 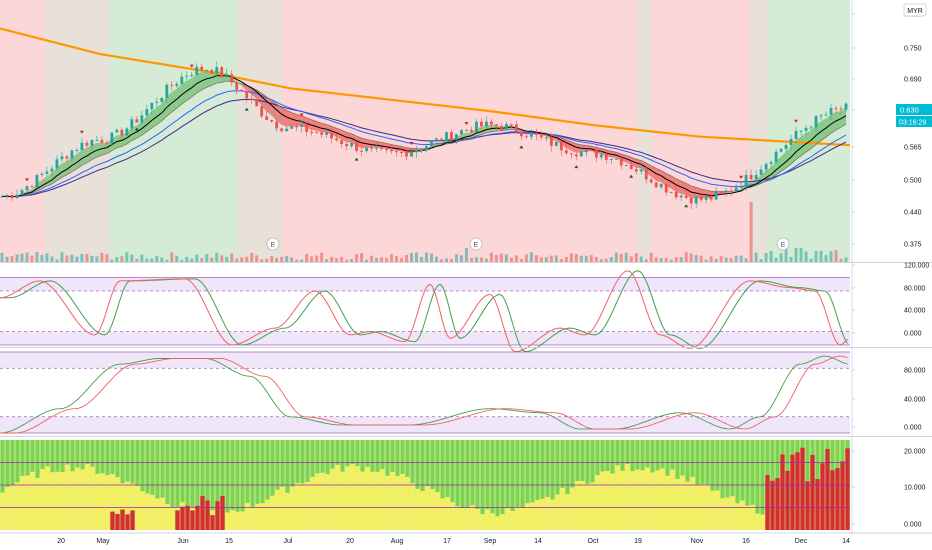 I want to click on x-tick-0: 20, so click(x=61, y=541).